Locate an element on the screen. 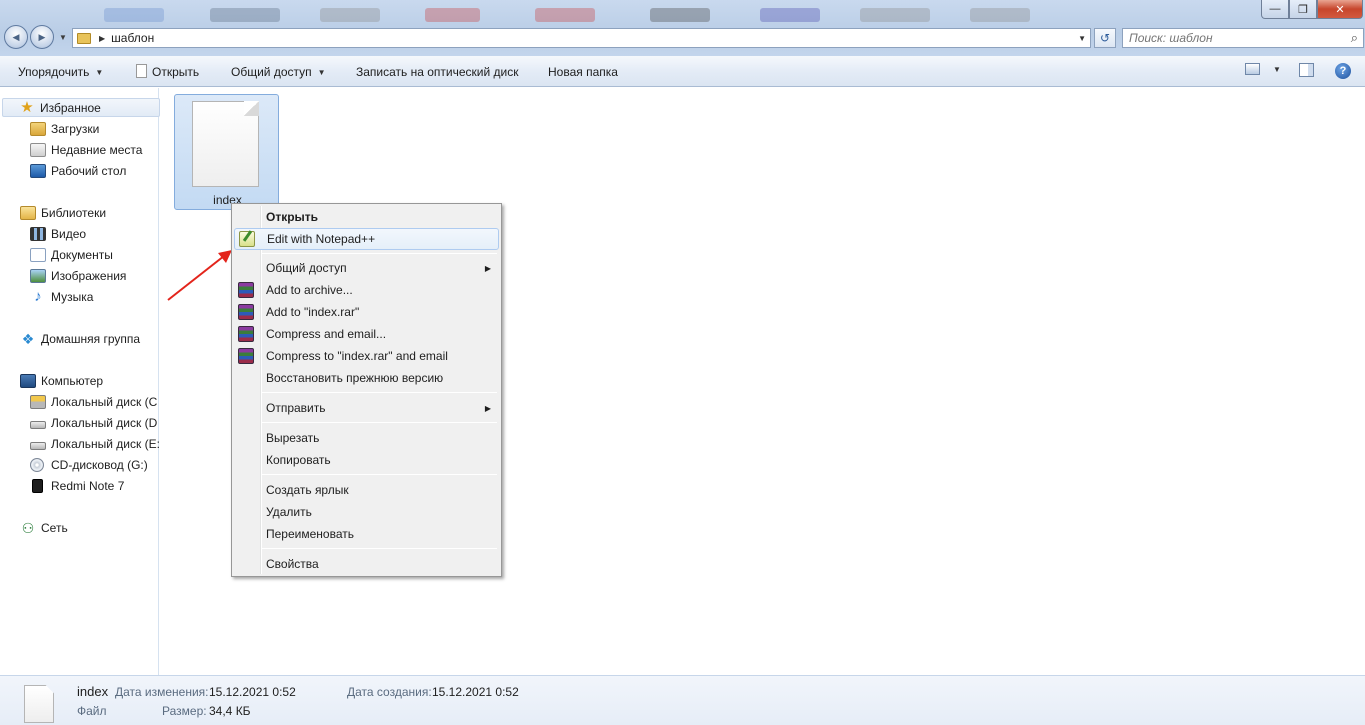  forward-arrow-icon: ▶ is located at coordinates (42, 36).